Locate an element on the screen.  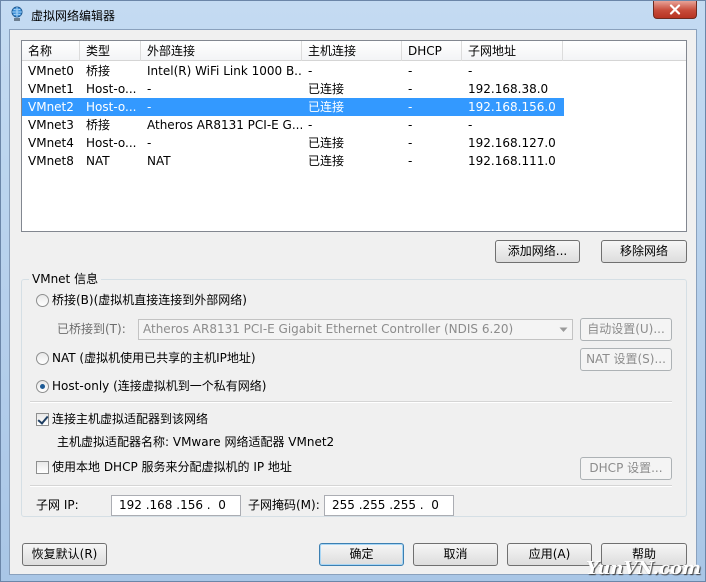
column-header-host: 主机连接 is located at coordinates (352, 51).